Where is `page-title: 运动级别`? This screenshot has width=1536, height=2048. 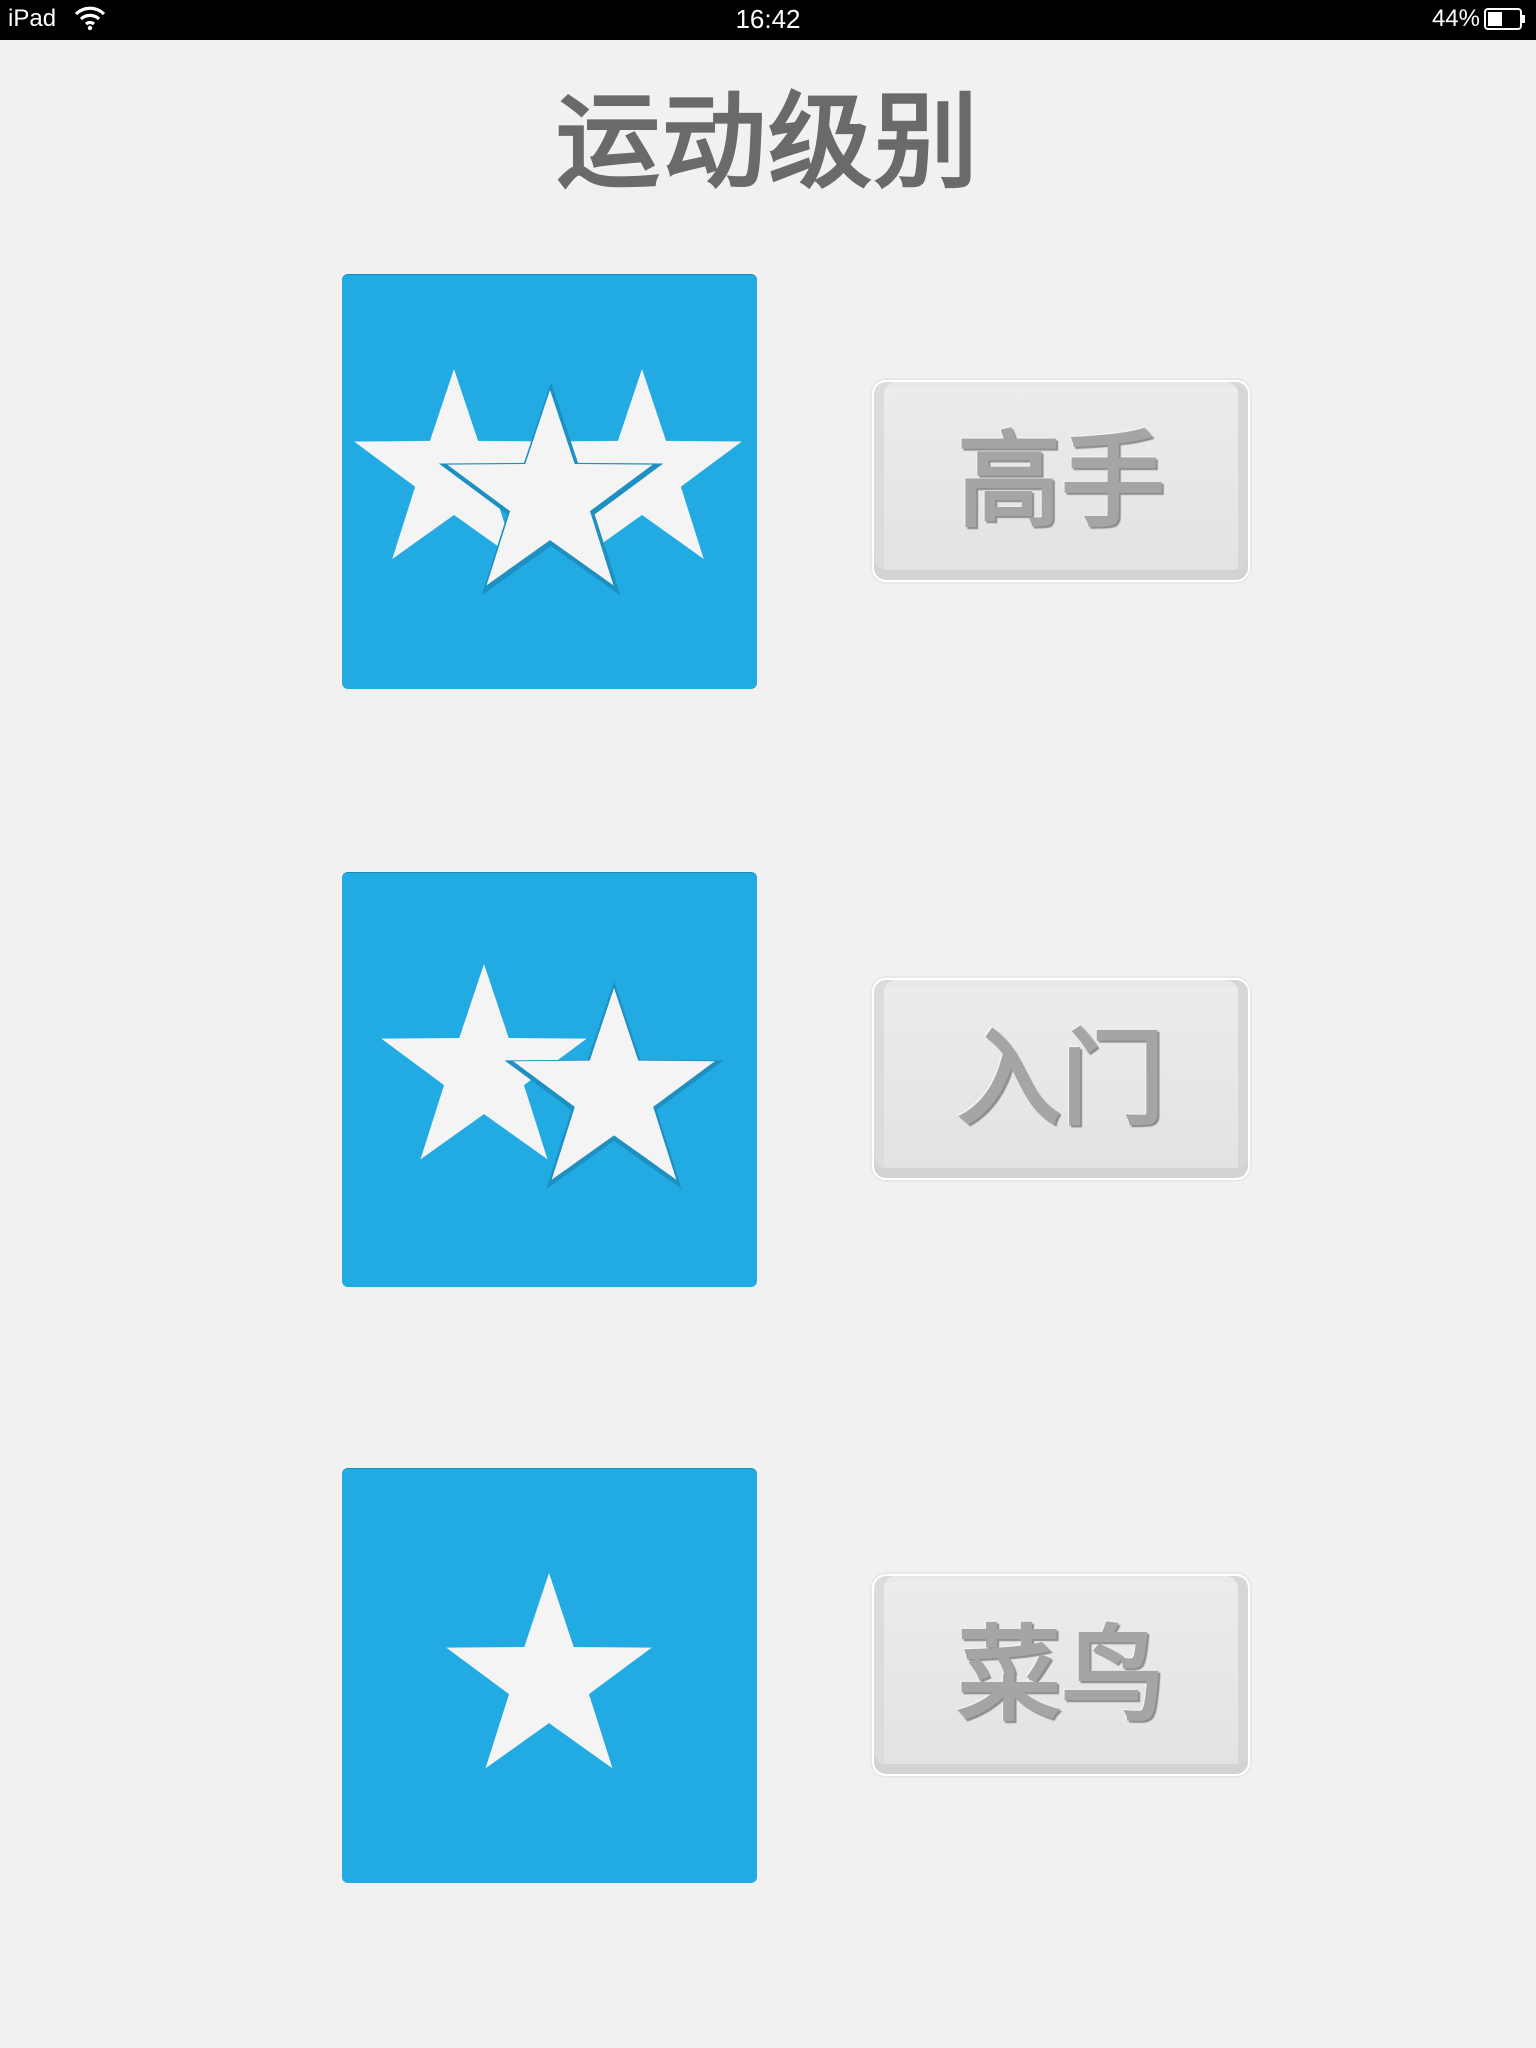
page-title: 运动级别 is located at coordinates (767, 142).